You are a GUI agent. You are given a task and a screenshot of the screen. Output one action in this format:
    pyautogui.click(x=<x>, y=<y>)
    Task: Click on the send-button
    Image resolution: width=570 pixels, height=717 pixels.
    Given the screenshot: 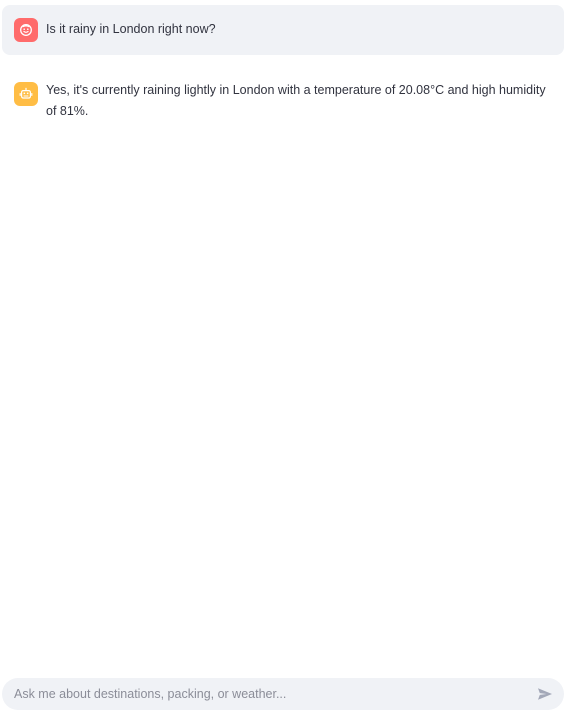 What is the action you would take?
    pyautogui.click(x=545, y=694)
    